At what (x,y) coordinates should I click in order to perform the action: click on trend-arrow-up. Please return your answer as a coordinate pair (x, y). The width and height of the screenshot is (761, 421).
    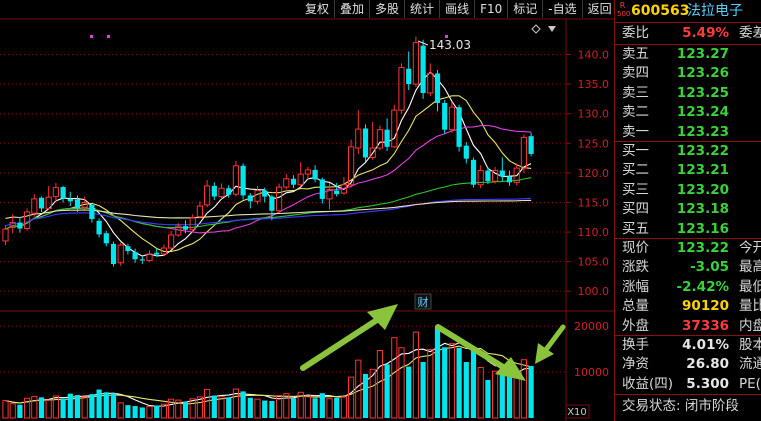
    Looking at the image, I should click on (349, 337).